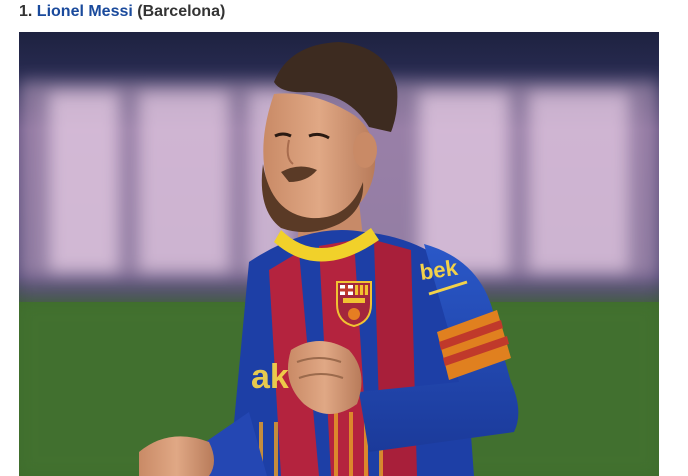  What do you see at coordinates (439, 270) in the screenshot?
I see `sleeve-sponsor-text: bek` at bounding box center [439, 270].